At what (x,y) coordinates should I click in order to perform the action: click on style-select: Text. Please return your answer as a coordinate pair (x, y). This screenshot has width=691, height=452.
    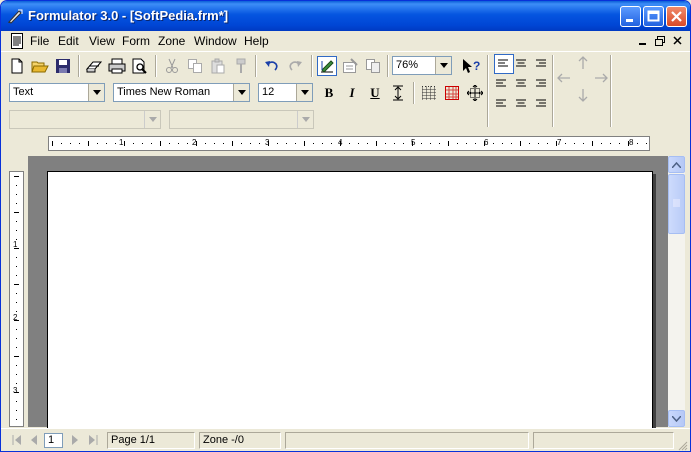
    Looking at the image, I should click on (57, 92).